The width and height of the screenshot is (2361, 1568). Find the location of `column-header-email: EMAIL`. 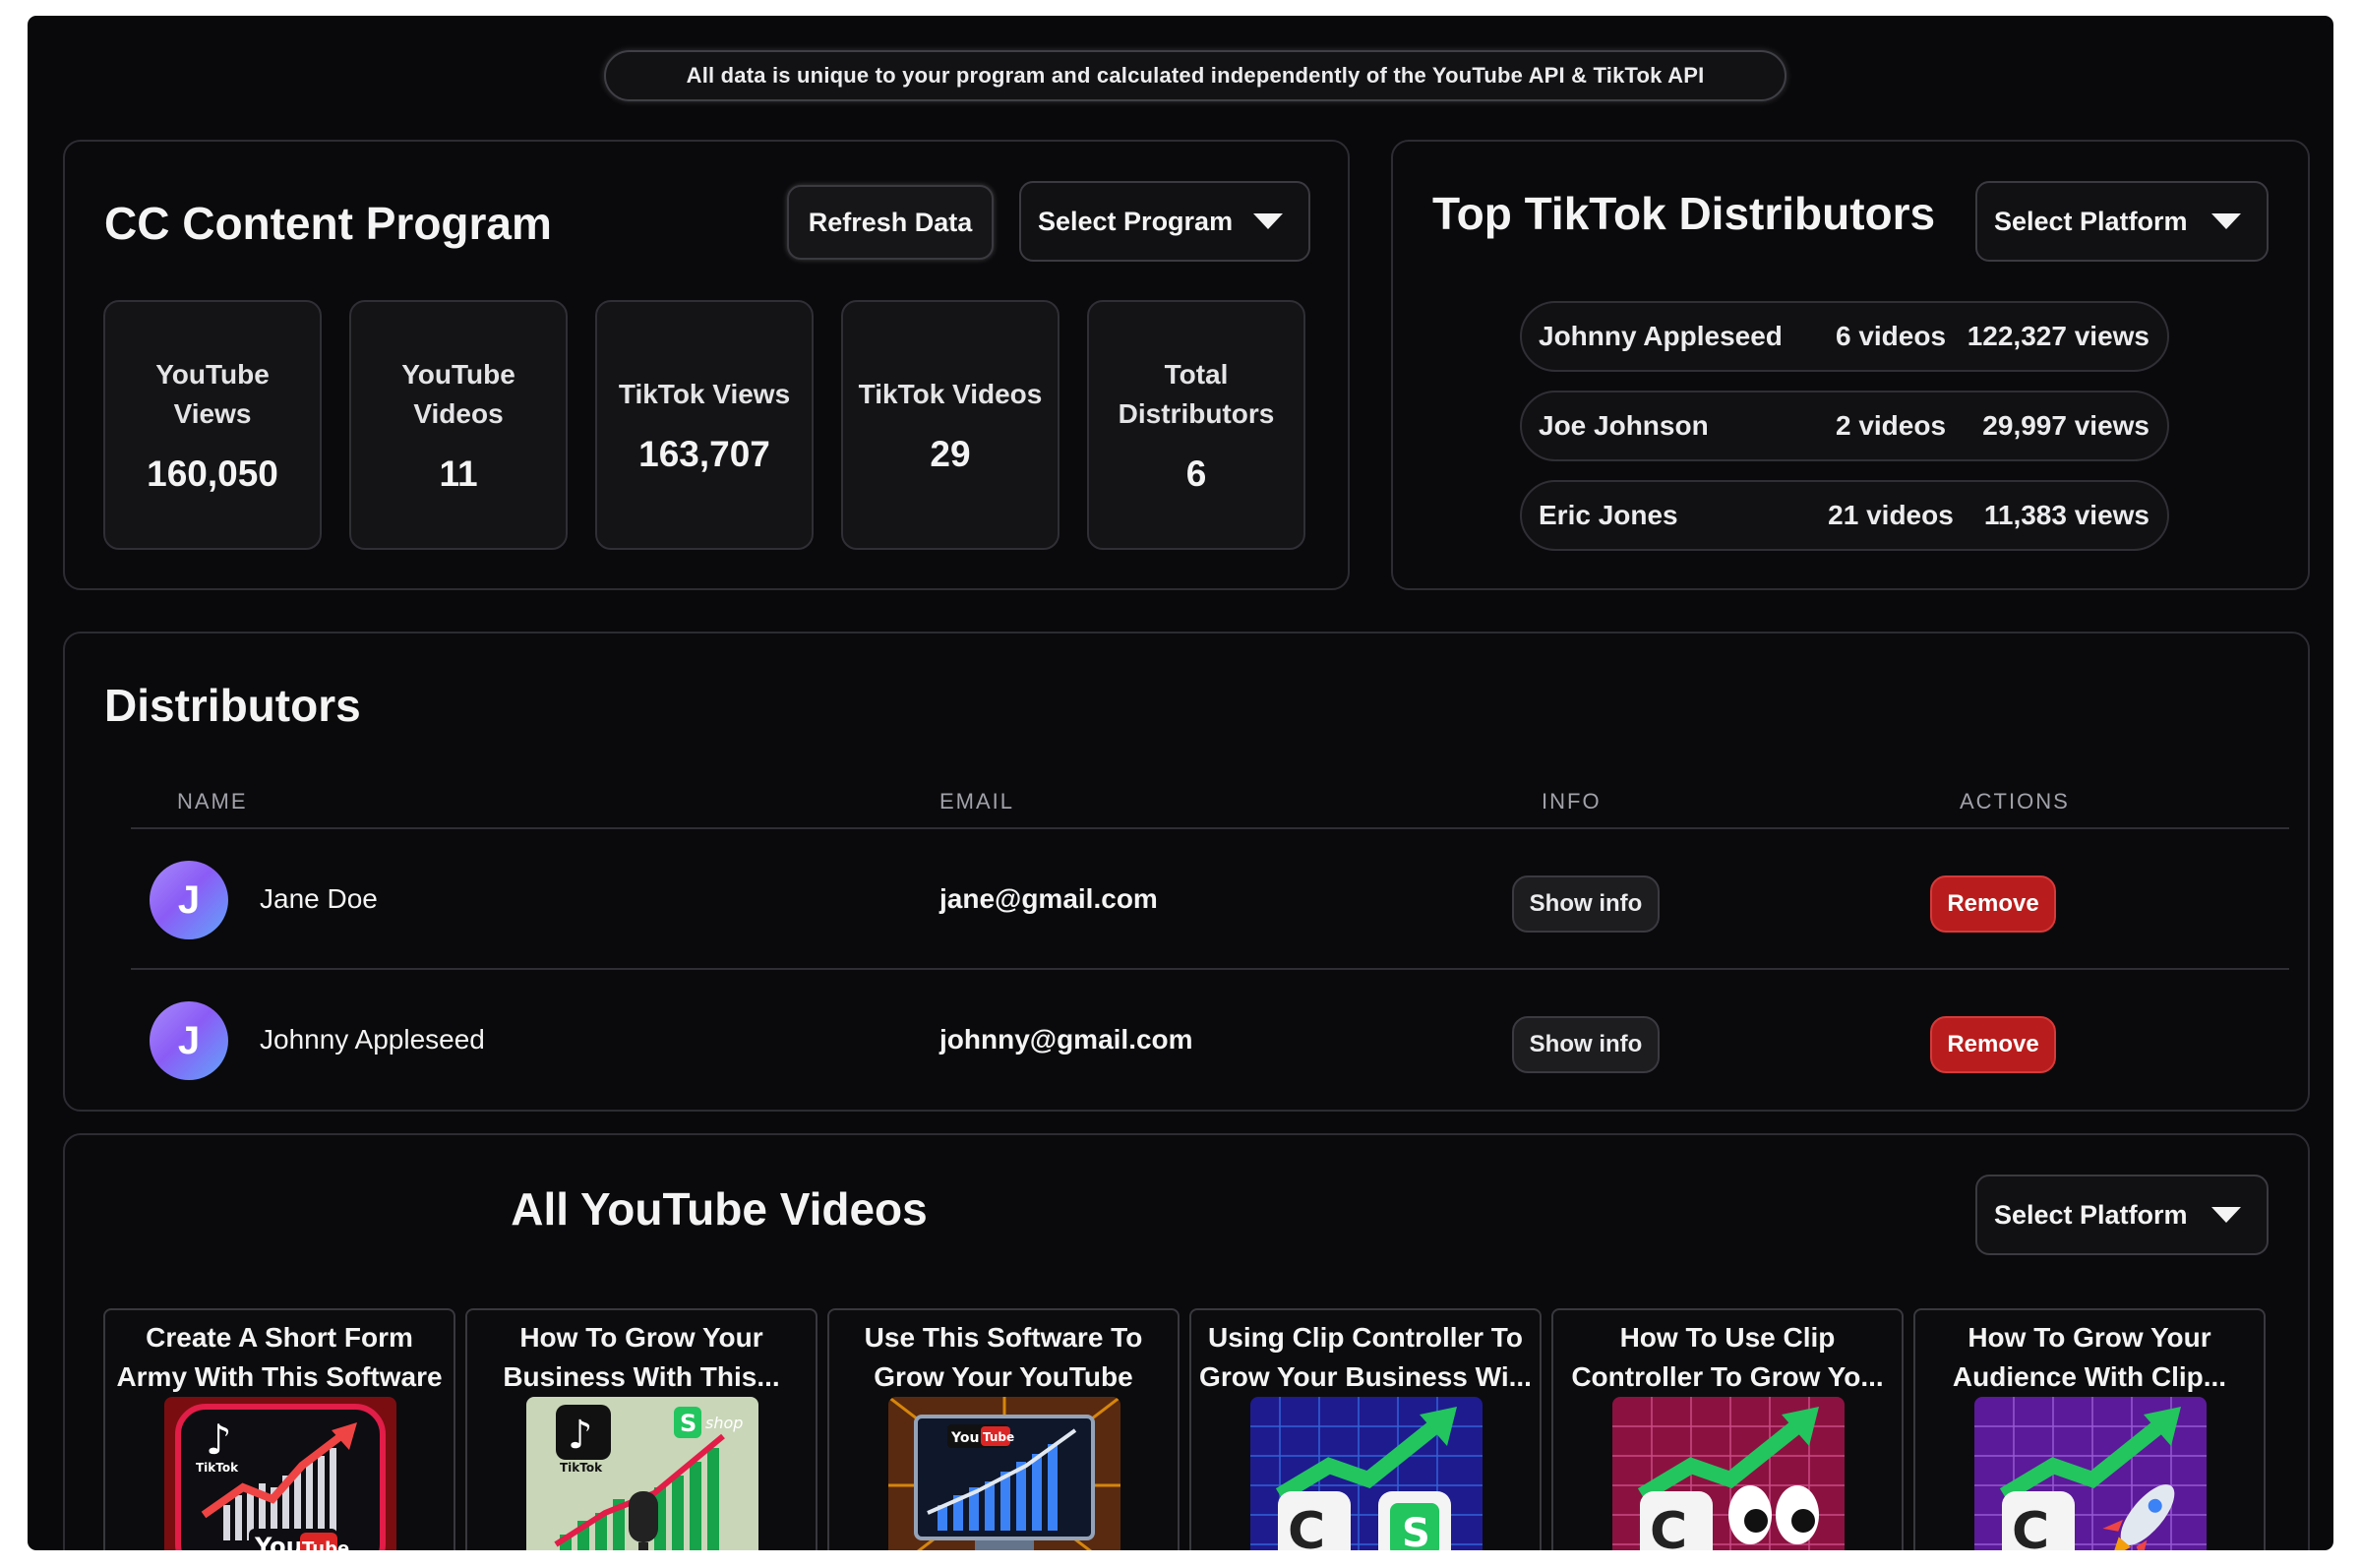

column-header-email: EMAIL is located at coordinates (977, 801).